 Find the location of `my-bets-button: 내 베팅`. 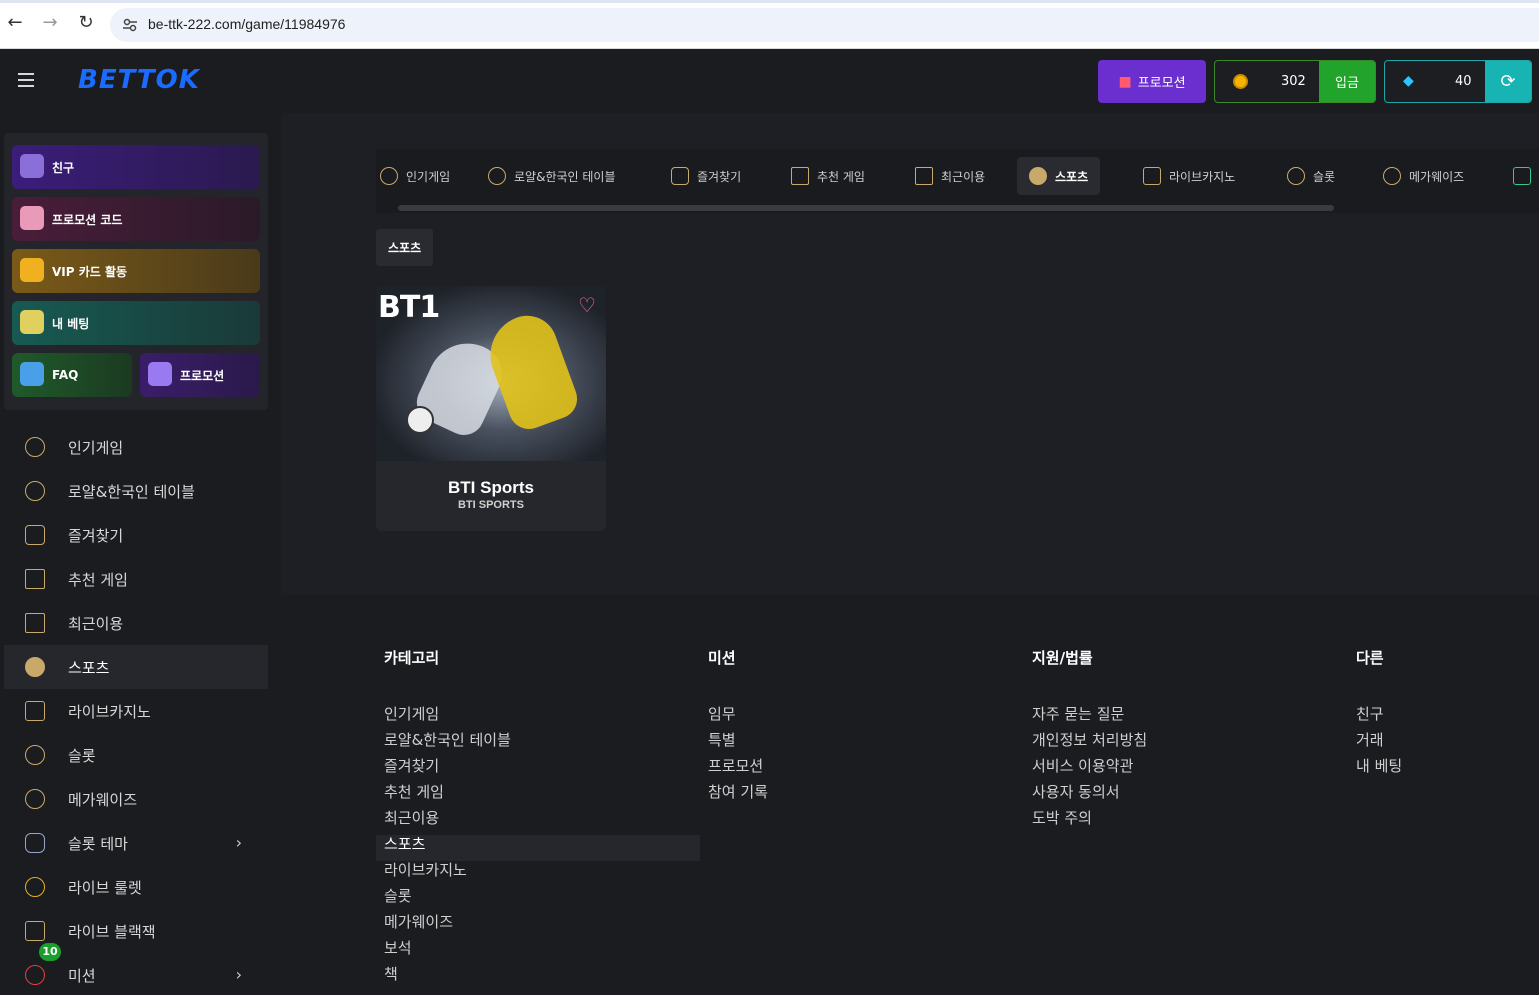

my-bets-button: 내 베팅 is located at coordinates (136, 323).